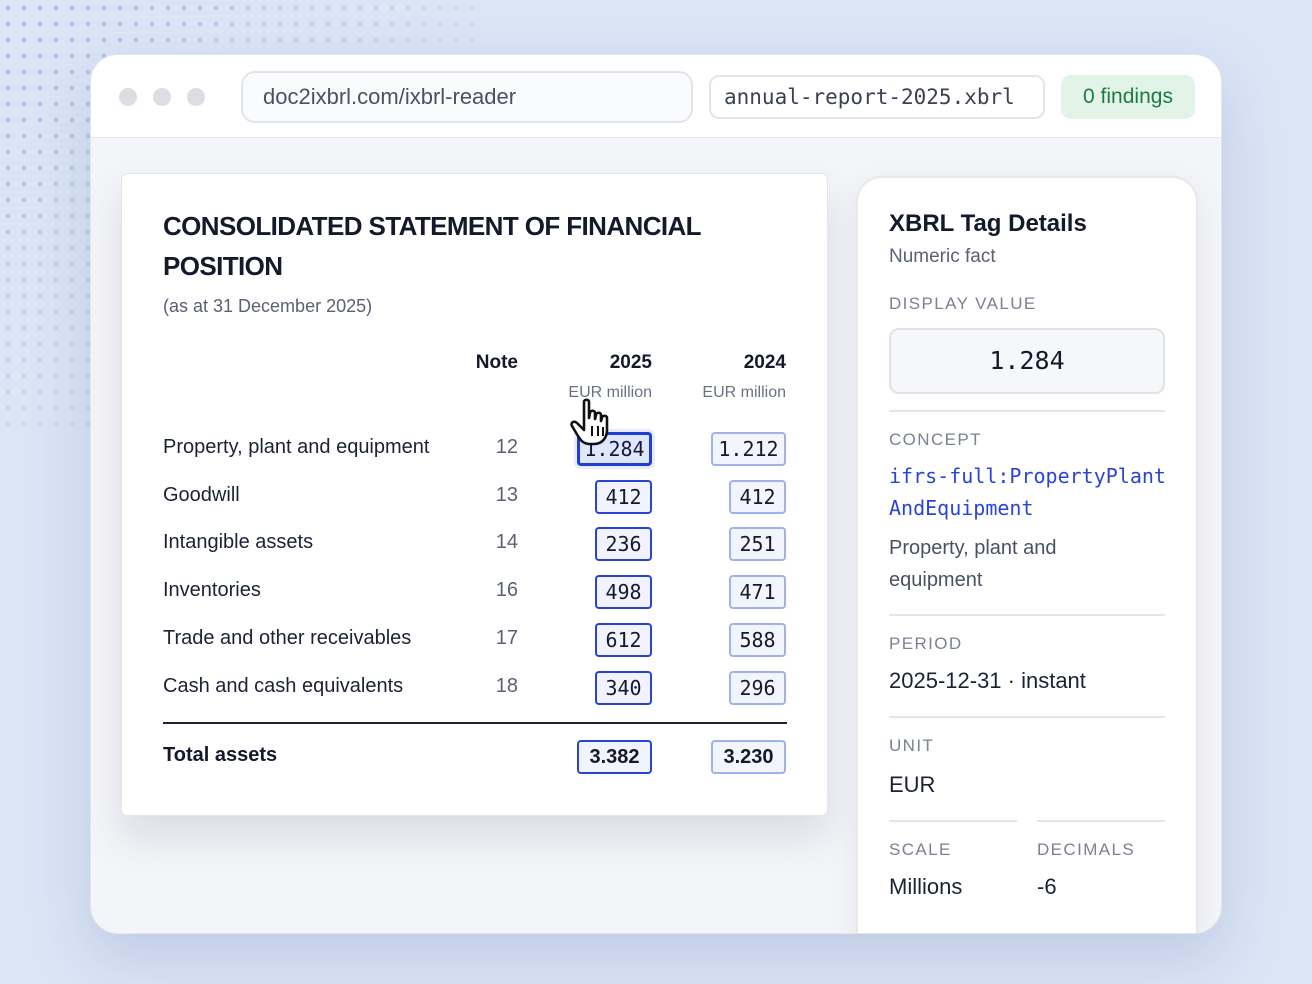 The width and height of the screenshot is (1312, 984). What do you see at coordinates (506, 542) in the screenshot?
I see `row-note: 14` at bounding box center [506, 542].